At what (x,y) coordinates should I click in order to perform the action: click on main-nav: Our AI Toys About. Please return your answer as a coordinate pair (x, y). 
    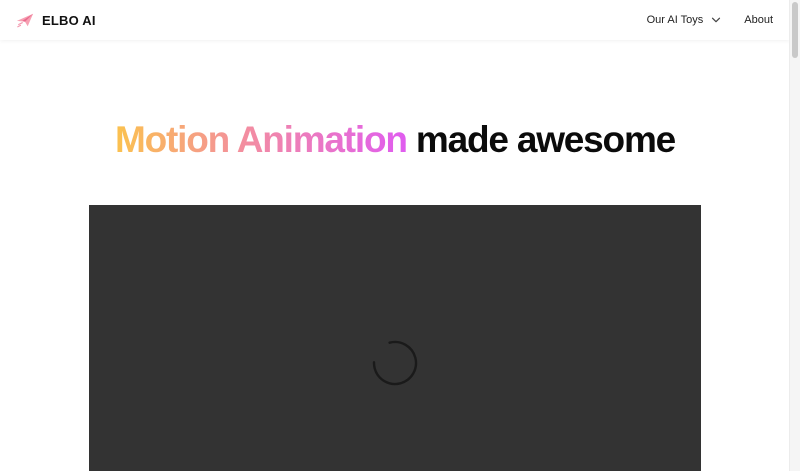
    Looking at the image, I should click on (710, 20).